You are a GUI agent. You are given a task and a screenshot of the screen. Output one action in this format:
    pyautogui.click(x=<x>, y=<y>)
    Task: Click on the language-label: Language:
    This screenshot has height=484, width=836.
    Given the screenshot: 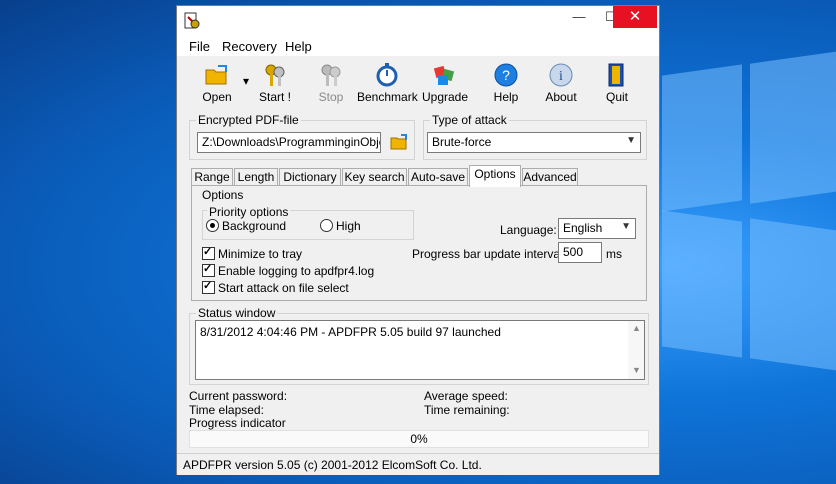 What is the action you would take?
    pyautogui.click(x=528, y=230)
    